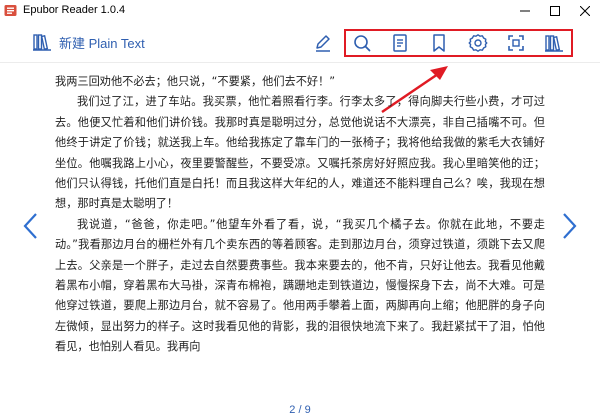  I want to click on chevron-right-icon, so click(570, 226).